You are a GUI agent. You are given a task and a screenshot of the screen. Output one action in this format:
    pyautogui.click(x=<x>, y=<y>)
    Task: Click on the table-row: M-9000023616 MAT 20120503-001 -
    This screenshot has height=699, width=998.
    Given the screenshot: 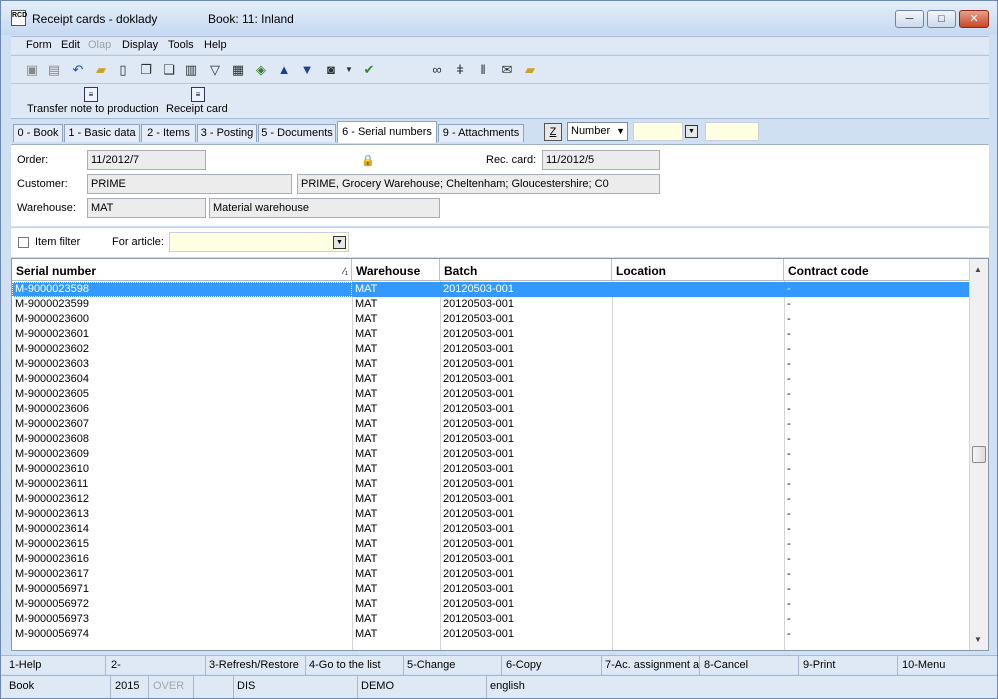 What is the action you would take?
    pyautogui.click(x=490, y=559)
    